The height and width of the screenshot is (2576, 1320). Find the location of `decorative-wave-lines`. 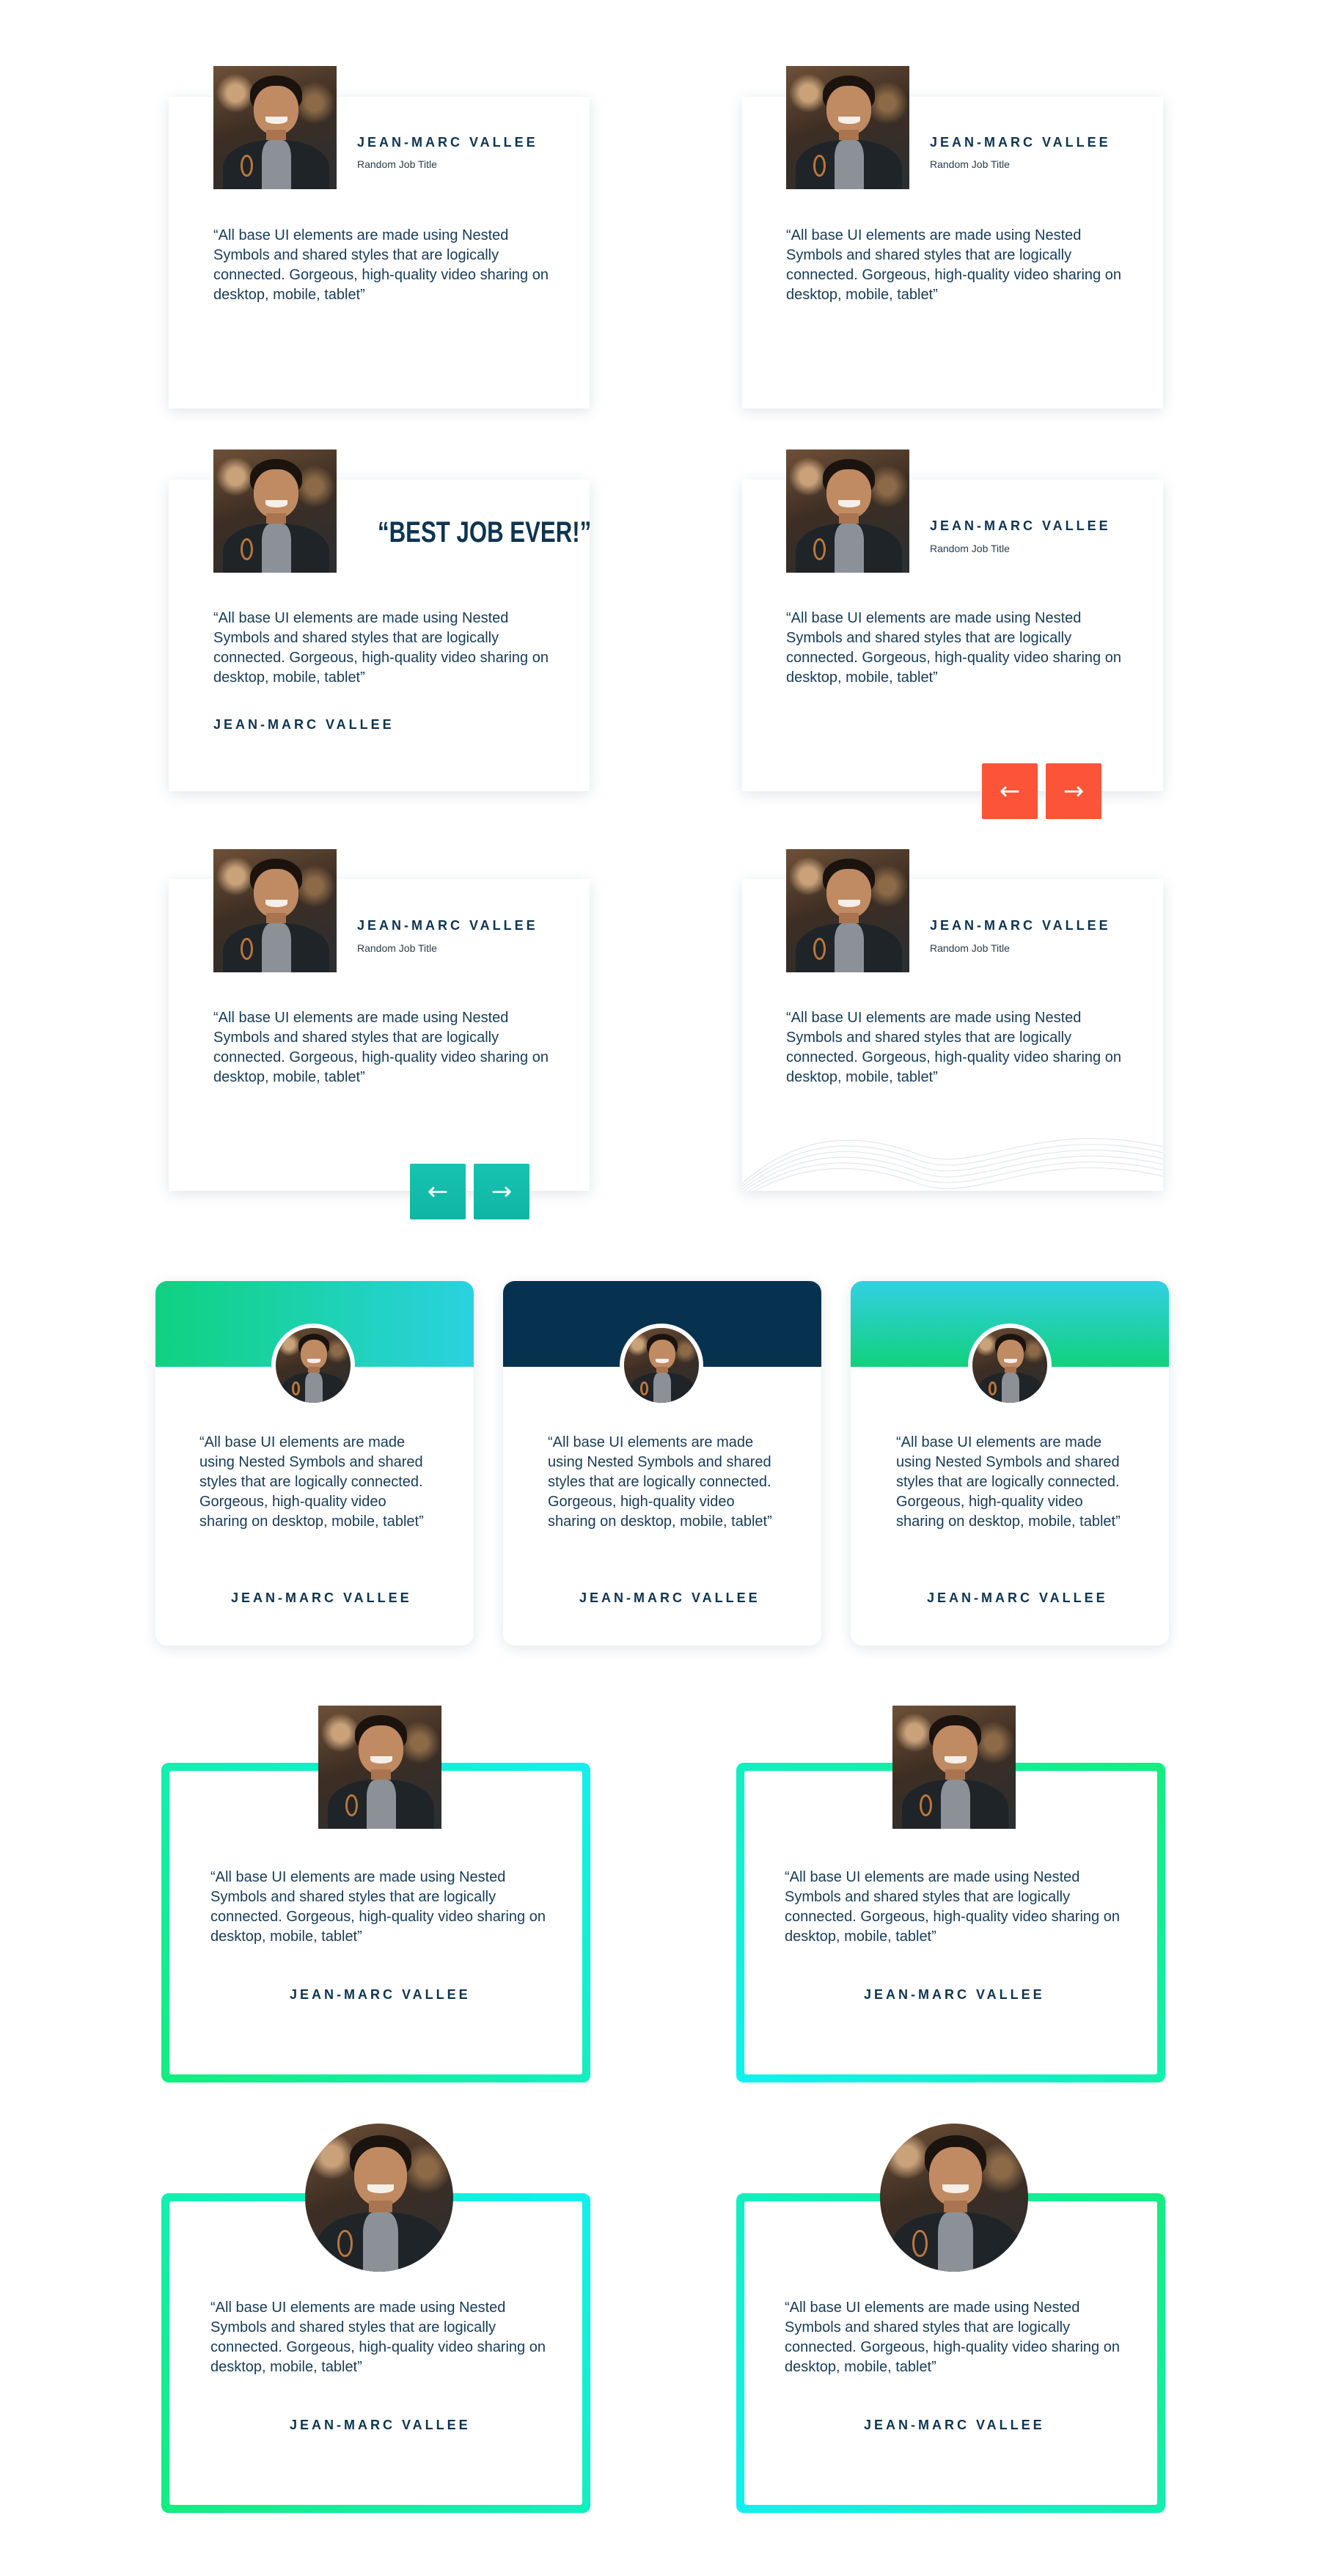

decorative-wave-lines is located at coordinates (952, 1164).